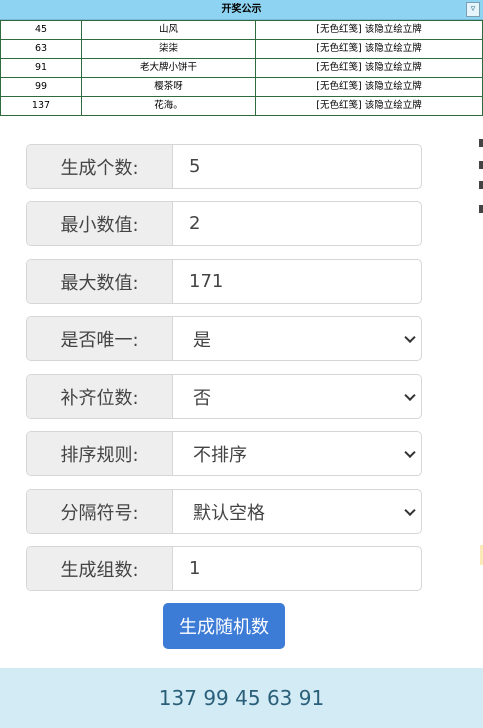 The height and width of the screenshot is (728, 483). Describe the element at coordinates (100, 223) in the screenshot. I see `min-label: 最小数值:` at that location.